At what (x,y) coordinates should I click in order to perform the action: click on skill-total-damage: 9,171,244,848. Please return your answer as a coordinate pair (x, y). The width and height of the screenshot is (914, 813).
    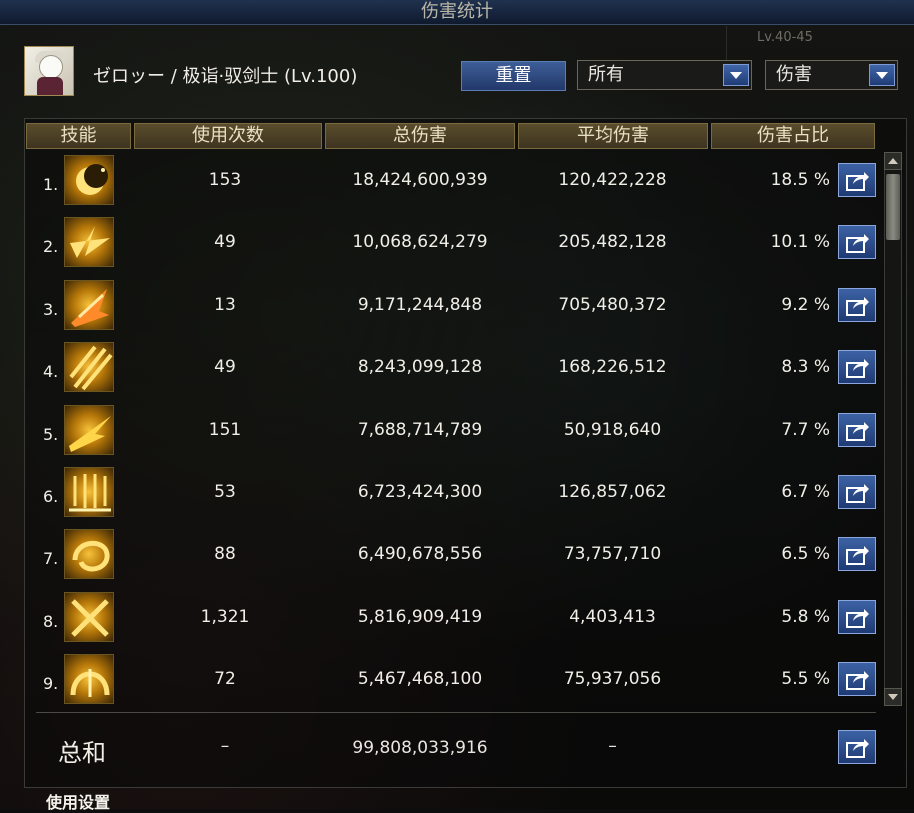
    Looking at the image, I should click on (420, 304).